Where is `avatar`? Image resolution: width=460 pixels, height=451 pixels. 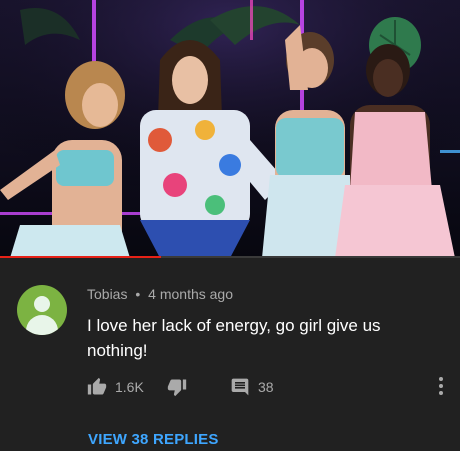 avatar is located at coordinates (42, 310).